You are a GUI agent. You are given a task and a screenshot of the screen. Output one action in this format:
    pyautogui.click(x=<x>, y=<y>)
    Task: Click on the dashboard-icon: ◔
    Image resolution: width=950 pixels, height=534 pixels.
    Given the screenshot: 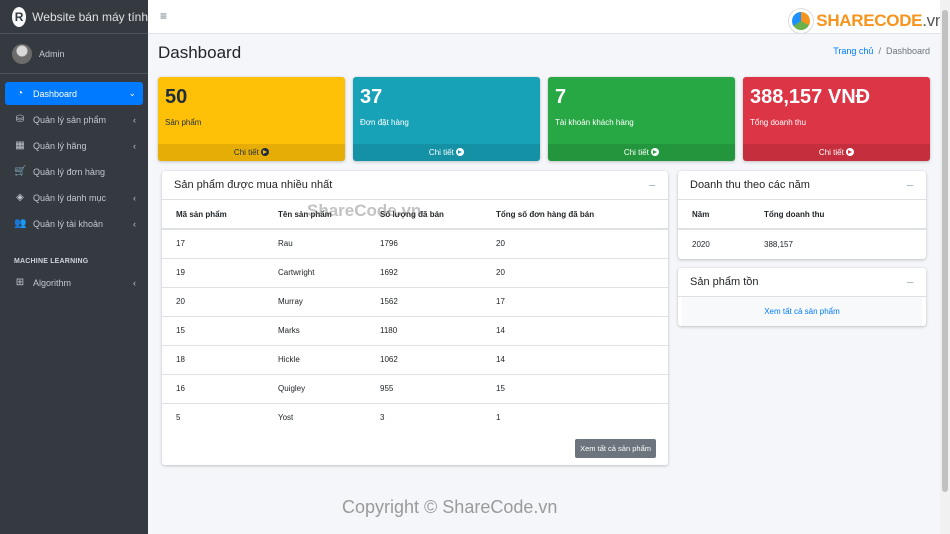 What is the action you would take?
    pyautogui.click(x=20, y=93)
    